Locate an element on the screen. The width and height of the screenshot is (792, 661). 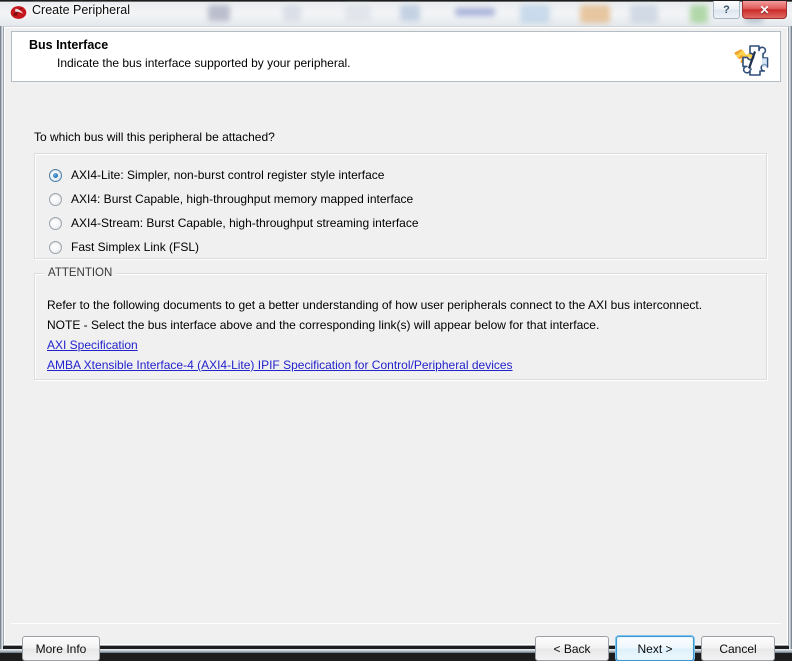
back-button: < Back is located at coordinates (572, 648).